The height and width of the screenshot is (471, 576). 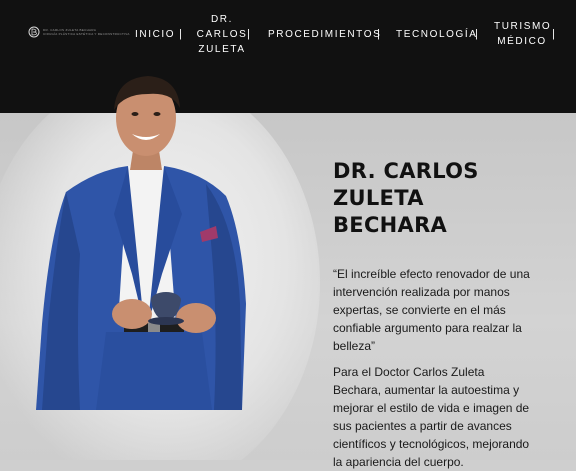 I want to click on nav-item-procedimientos: PROCEDIMIENTOS, so click(x=324, y=34).